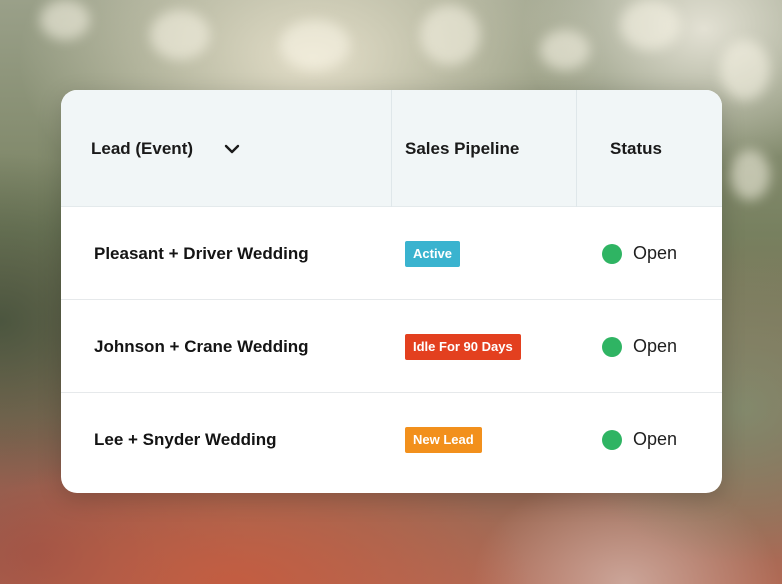 The height and width of the screenshot is (584, 782). What do you see at coordinates (462, 148) in the screenshot?
I see `pipeline-column-header: Sales Pipeline` at bounding box center [462, 148].